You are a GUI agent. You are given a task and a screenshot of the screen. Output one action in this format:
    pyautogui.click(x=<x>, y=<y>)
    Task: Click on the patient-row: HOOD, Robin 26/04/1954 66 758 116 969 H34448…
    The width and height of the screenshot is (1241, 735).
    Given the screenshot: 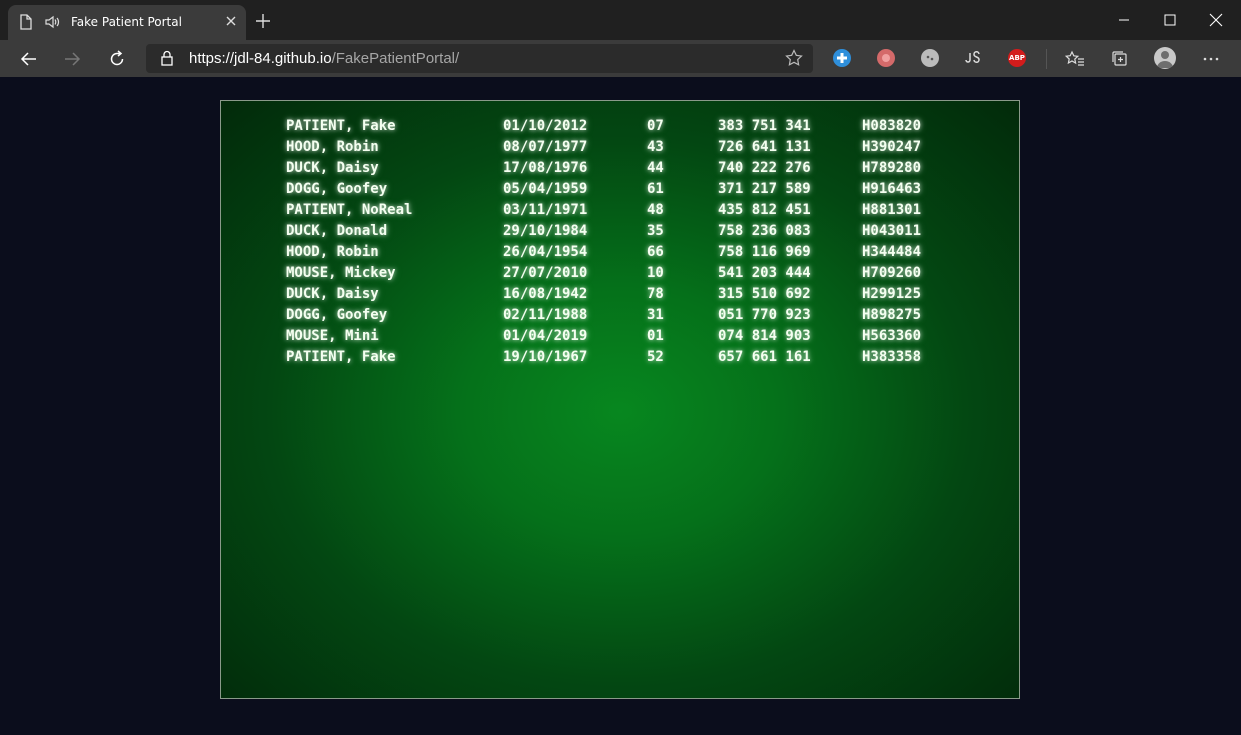 What is the action you would take?
    pyautogui.click(x=636, y=254)
    